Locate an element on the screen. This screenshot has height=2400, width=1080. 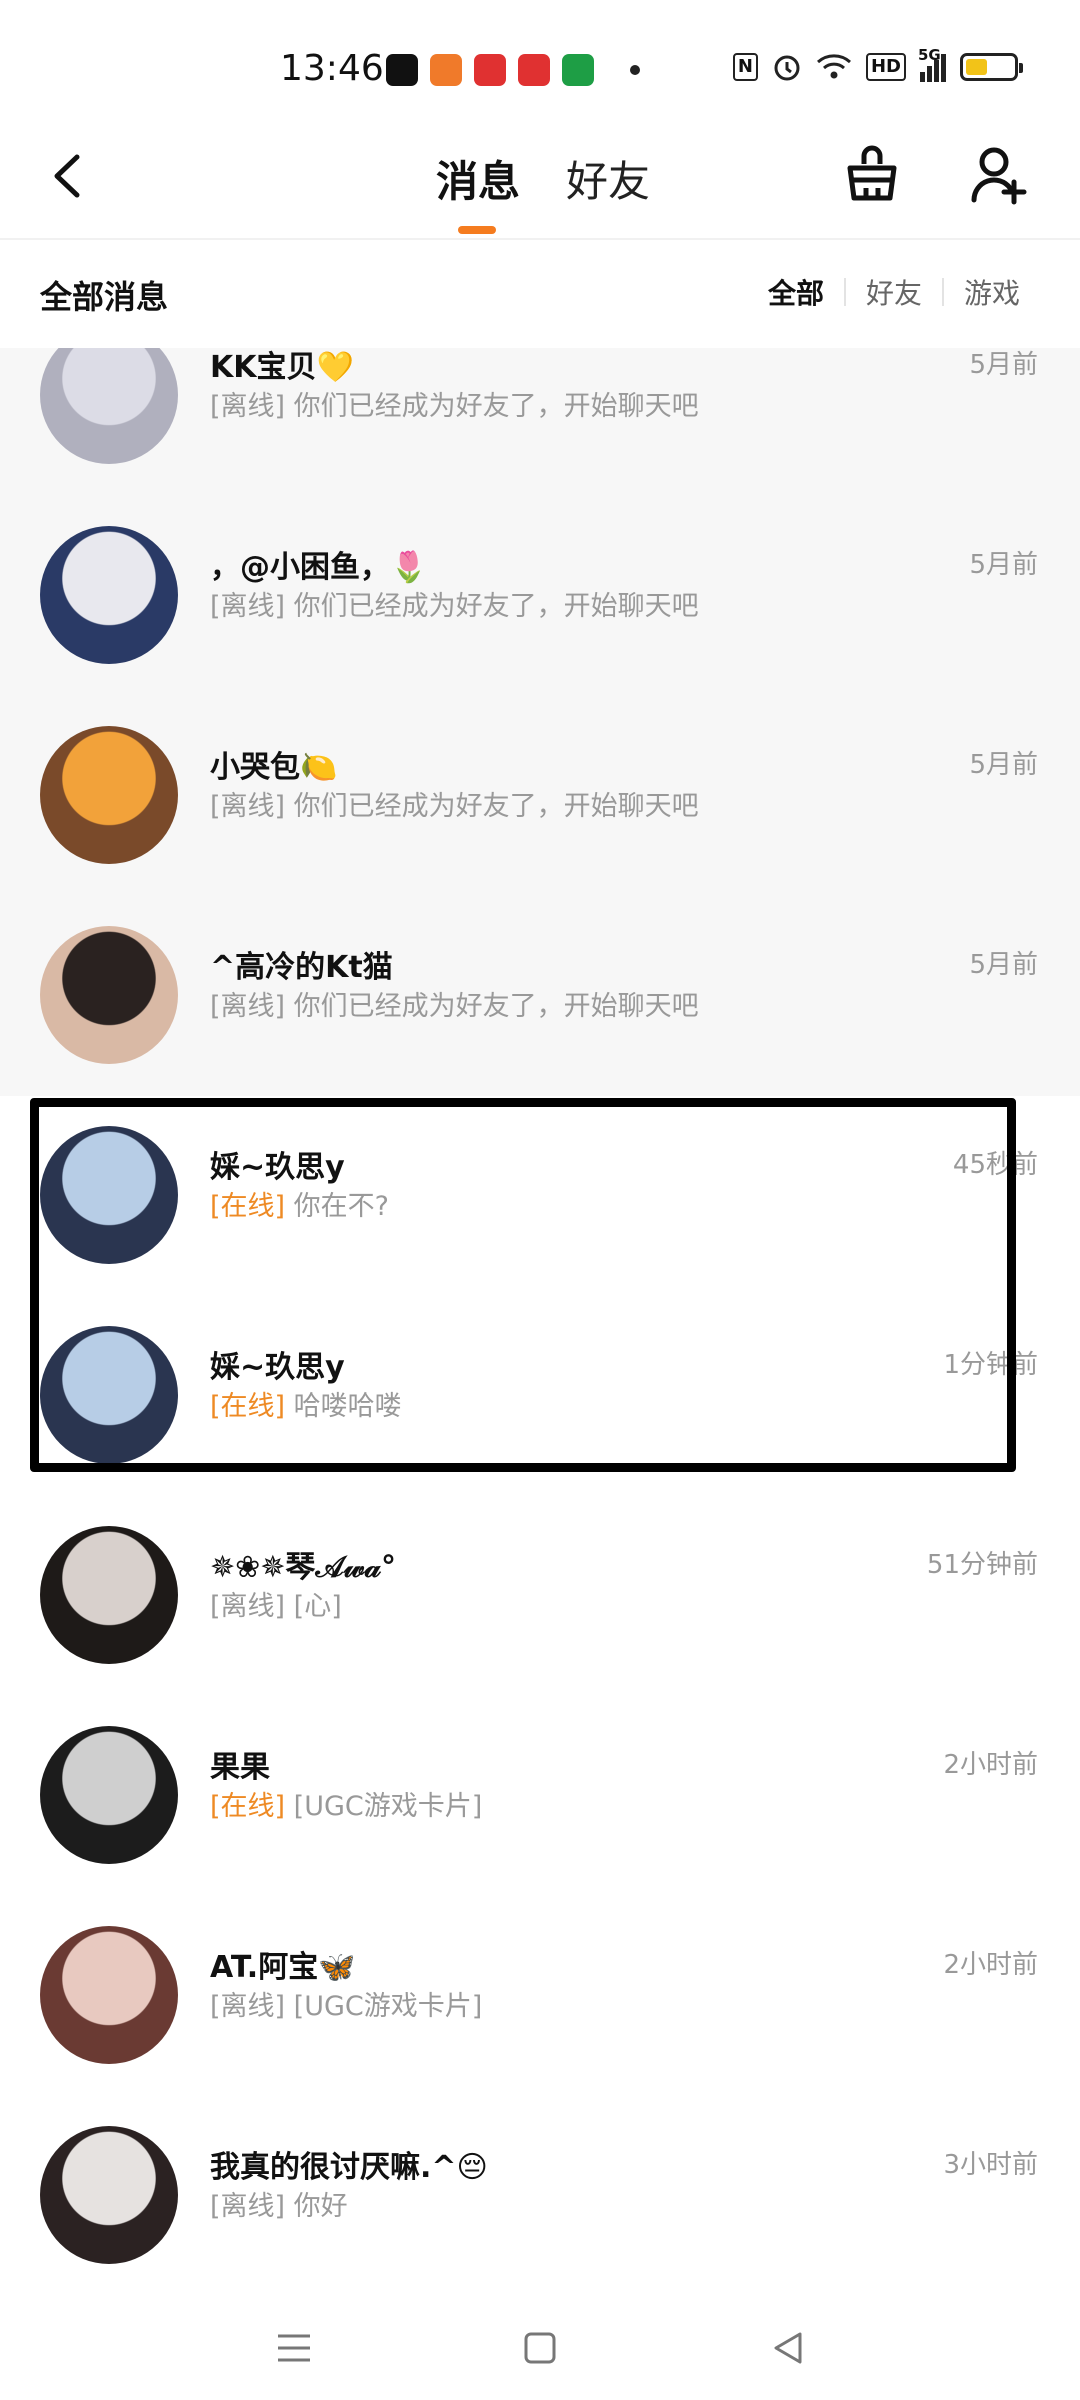
contact-name: ，@小困鱼，🌷 is located at coordinates (319, 567).